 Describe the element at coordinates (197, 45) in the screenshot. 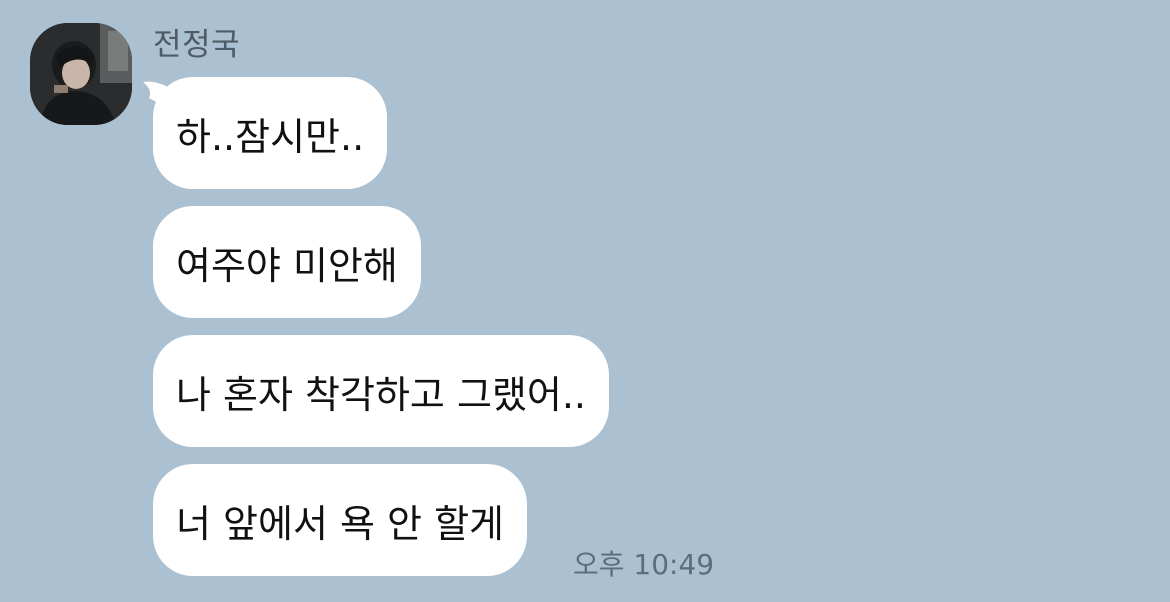

I see `sender-name: 전정국` at that location.